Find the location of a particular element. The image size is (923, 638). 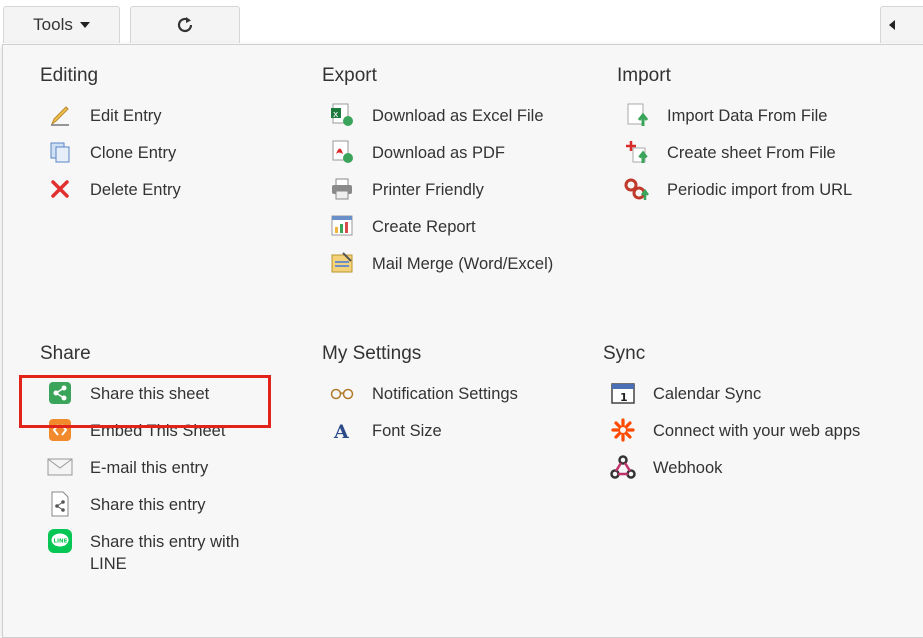

section-title-settings: My Settings is located at coordinates (372, 353).